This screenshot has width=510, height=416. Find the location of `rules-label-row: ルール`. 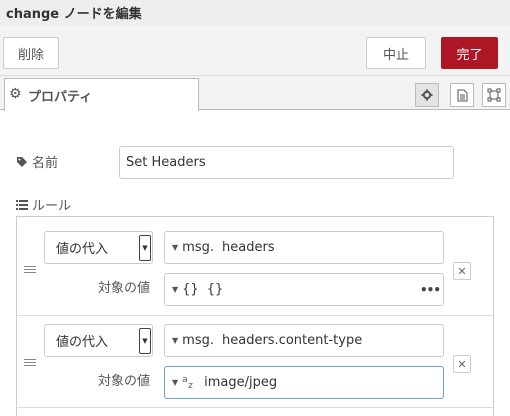

rules-label-row: ルール is located at coordinates (43, 204).